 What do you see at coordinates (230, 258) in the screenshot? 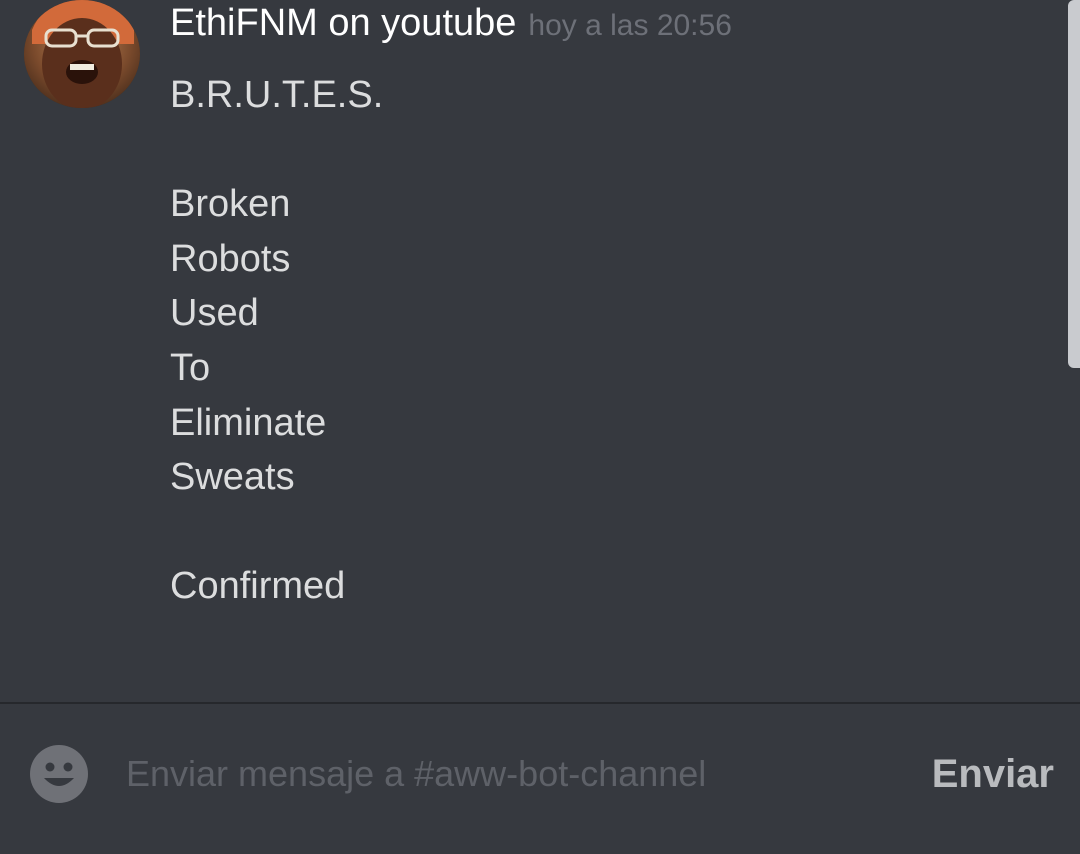
I see `message-line: Robots` at bounding box center [230, 258].